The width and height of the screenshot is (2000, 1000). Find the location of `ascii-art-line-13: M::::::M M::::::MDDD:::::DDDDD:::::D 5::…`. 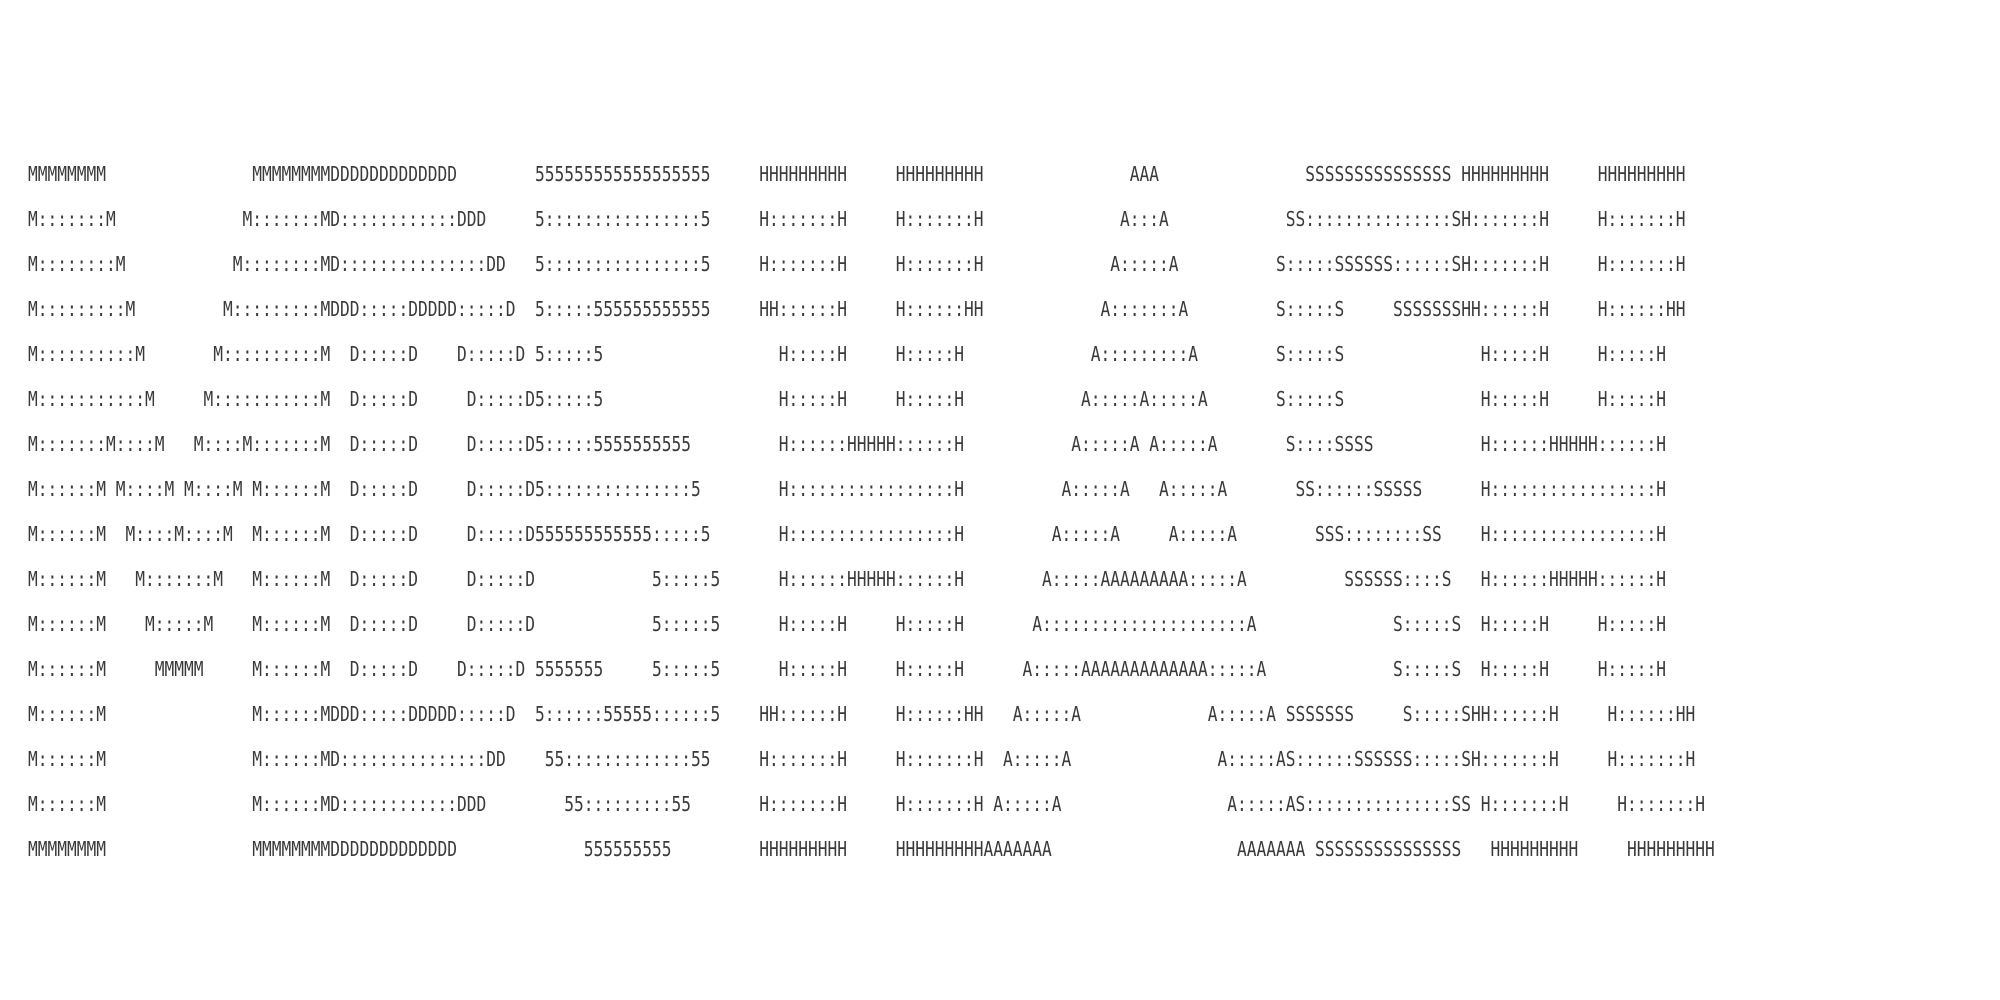

ascii-art-line-13: M::::::M M::::::MDDD:::::DDDDD:::::D 5::… is located at coordinates (862, 714).